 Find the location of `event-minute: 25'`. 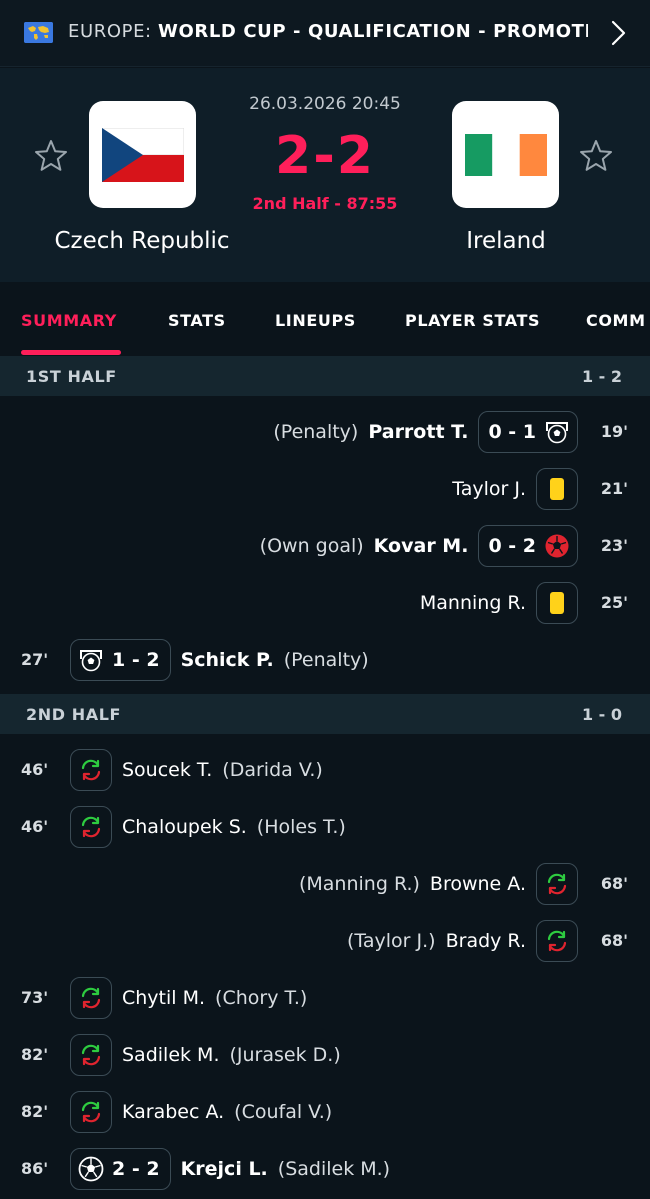

event-minute: 25' is located at coordinates (614, 602).